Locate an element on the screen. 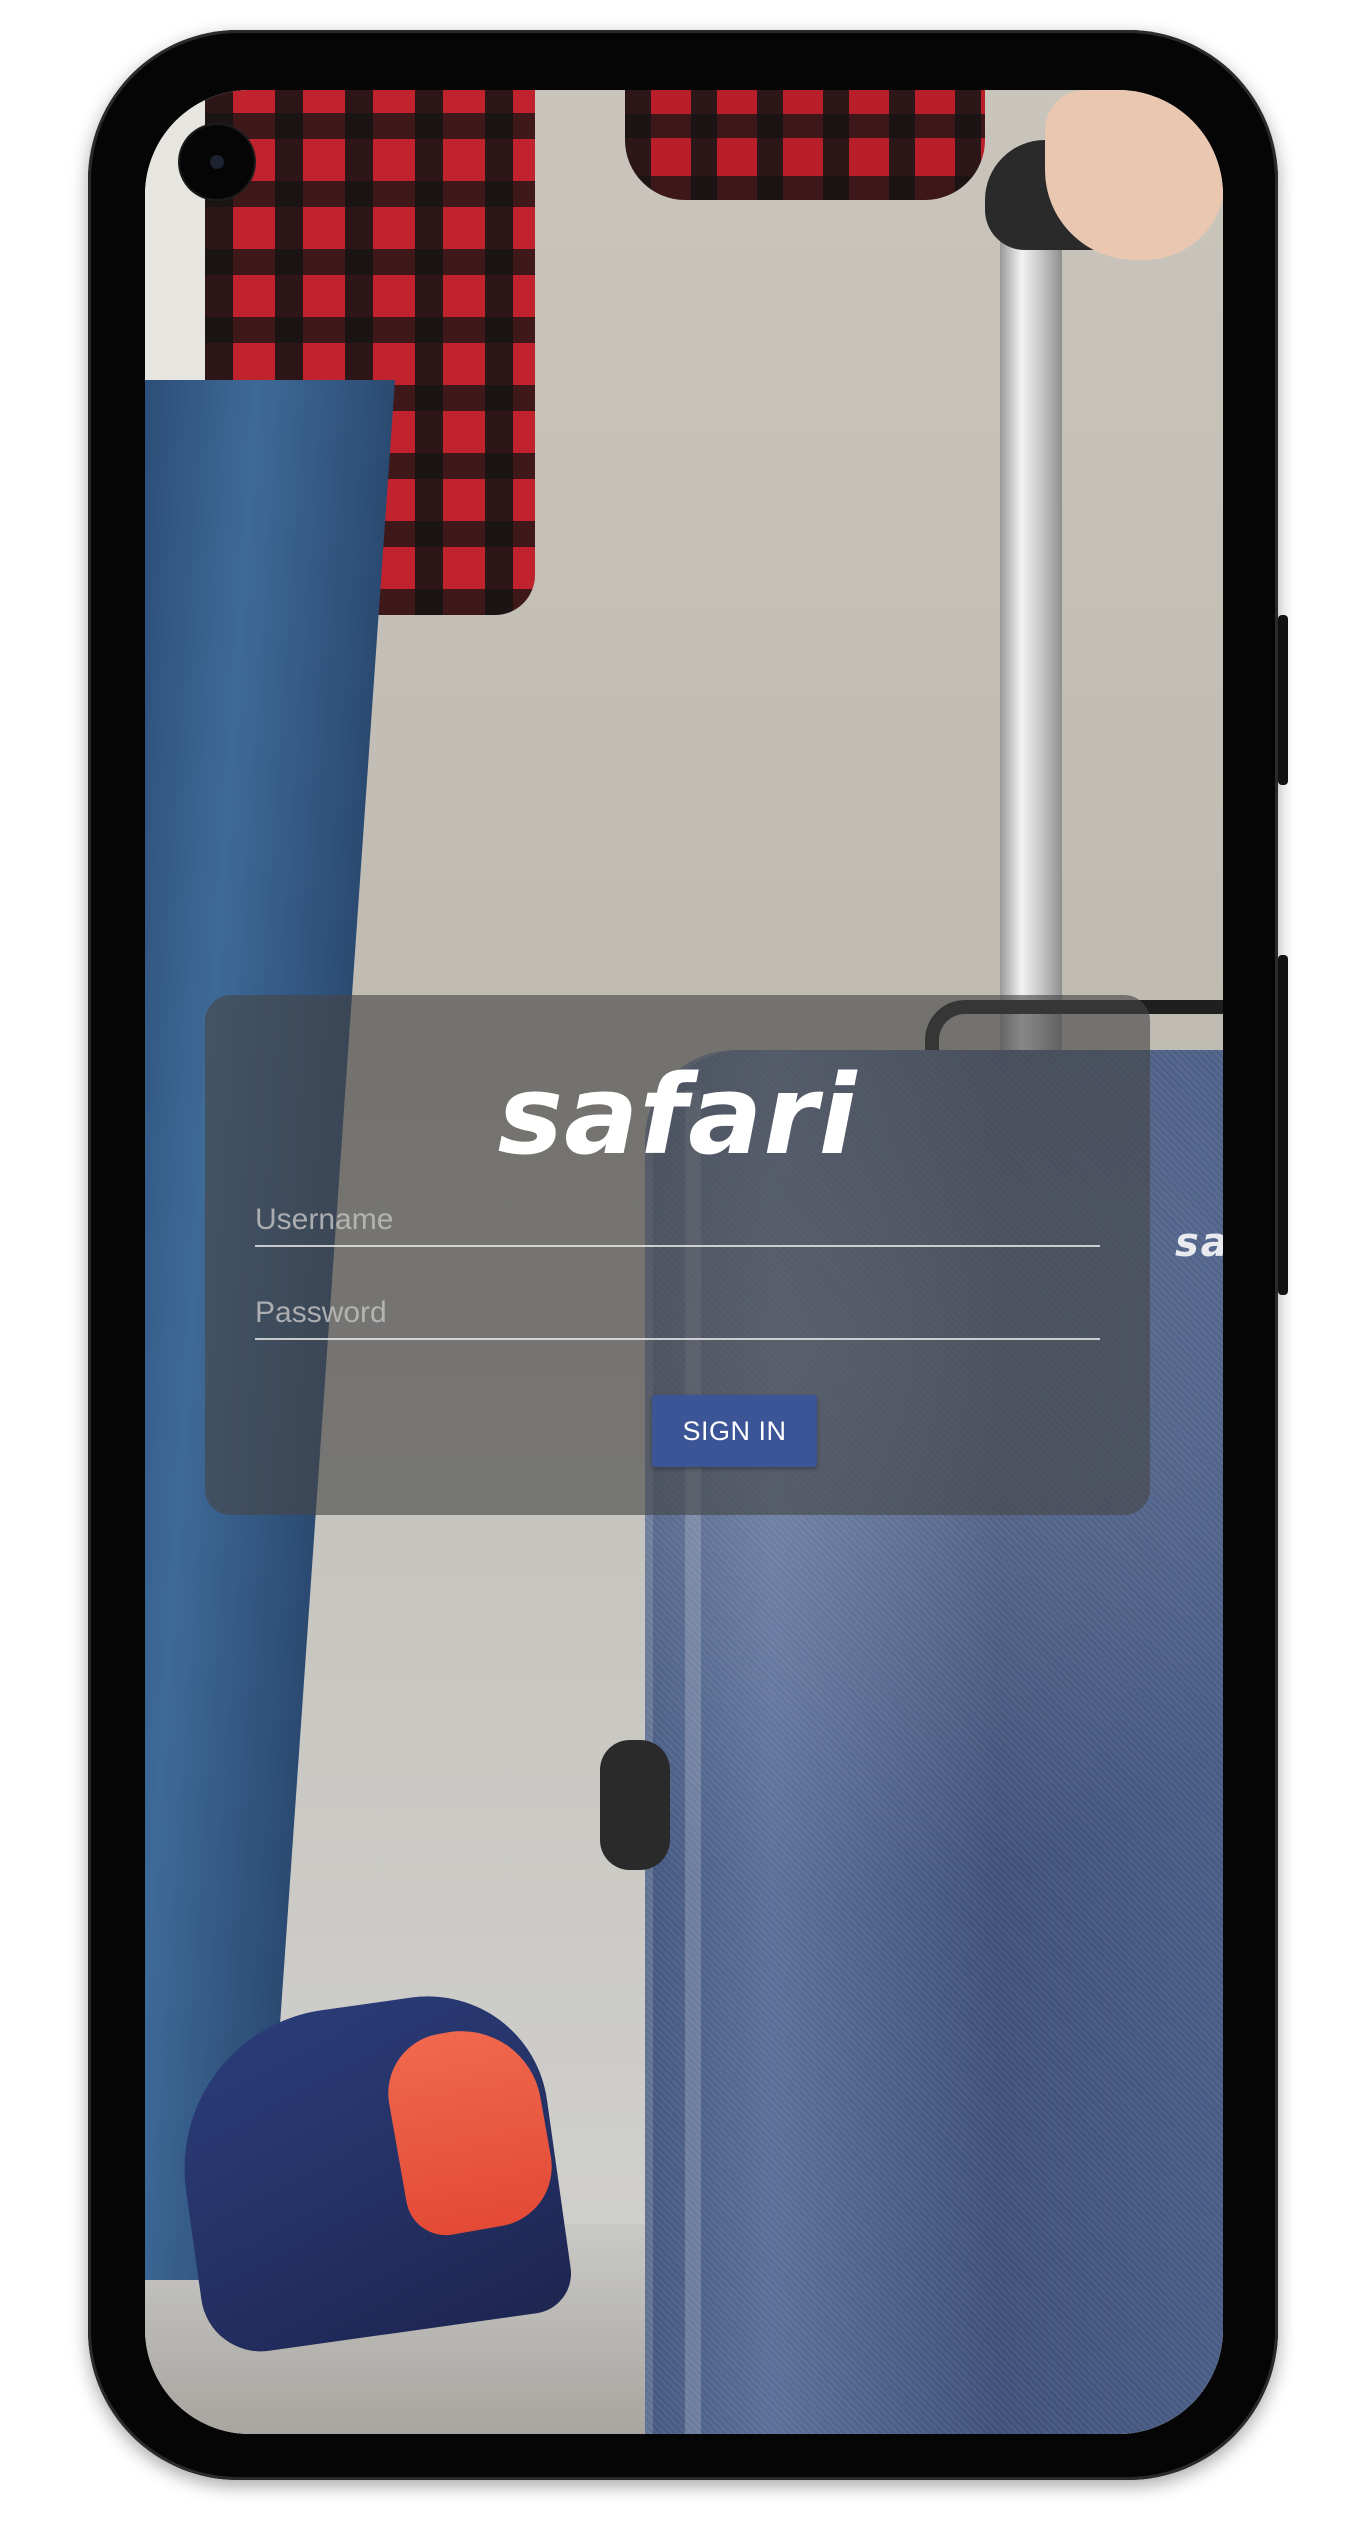 The height and width of the screenshot is (2534, 1370). username-input is located at coordinates (677, 1215).